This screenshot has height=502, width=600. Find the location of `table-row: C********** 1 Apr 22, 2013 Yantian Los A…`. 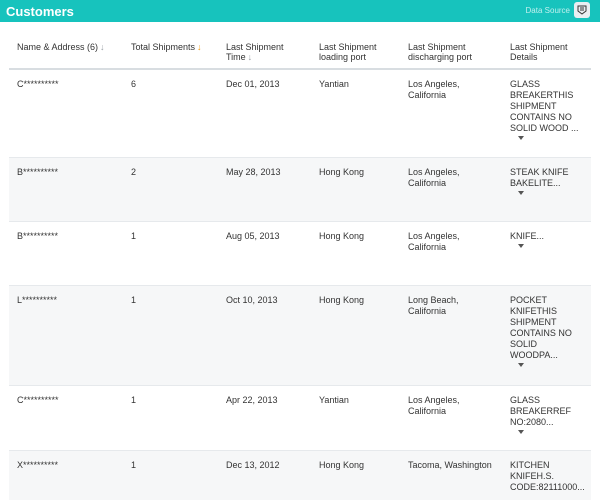

table-row: C********** 1 Apr 22, 2013 Yantian Los A… is located at coordinates (300, 418).